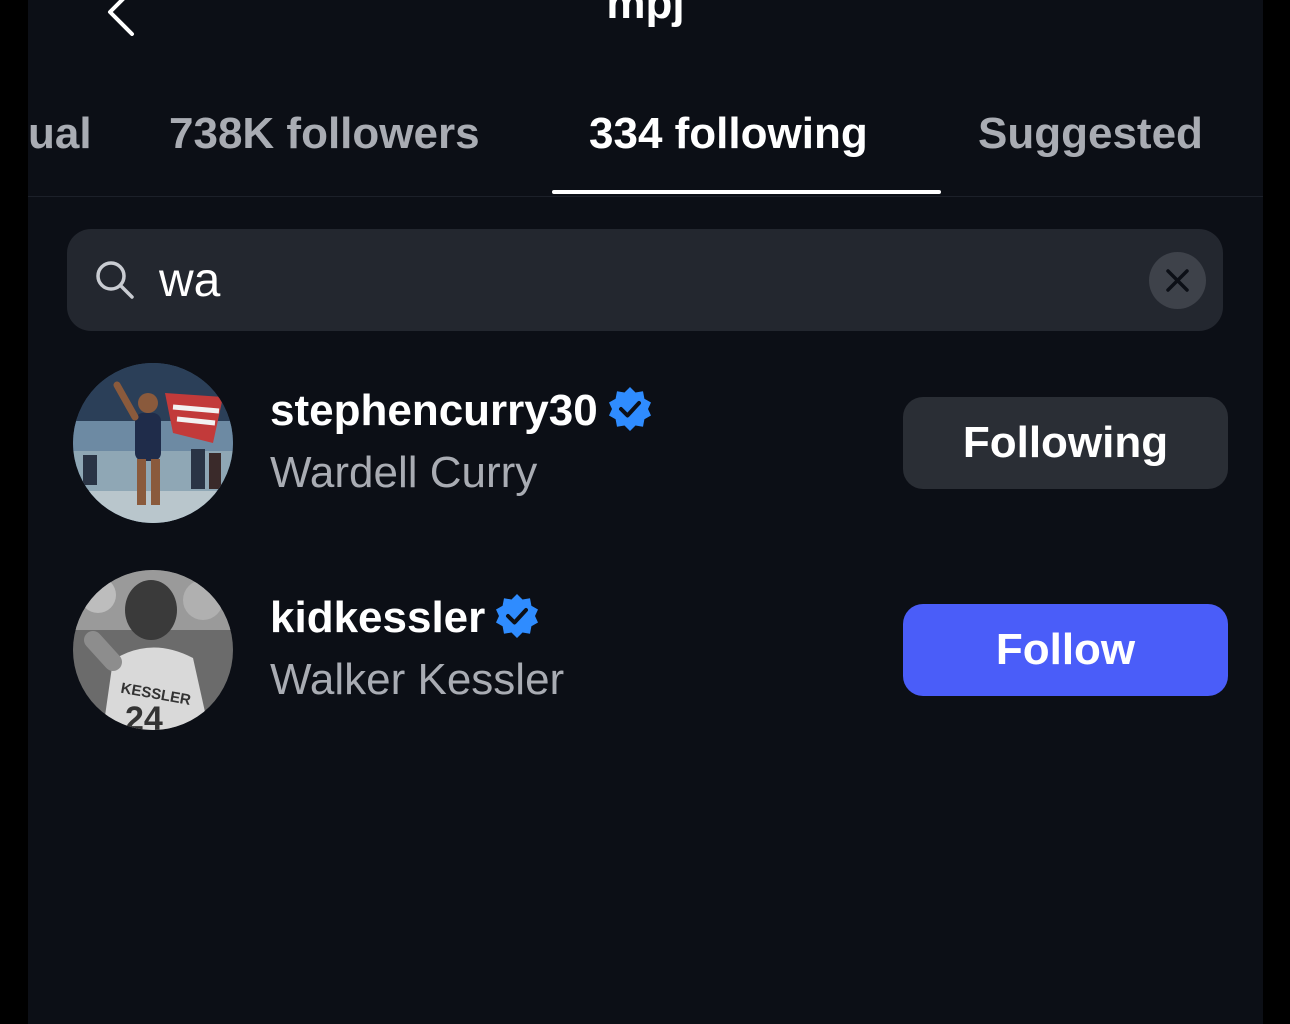 This screenshot has height=1024, width=1290. Describe the element at coordinates (153, 443) in the screenshot. I see `avatar` at that location.